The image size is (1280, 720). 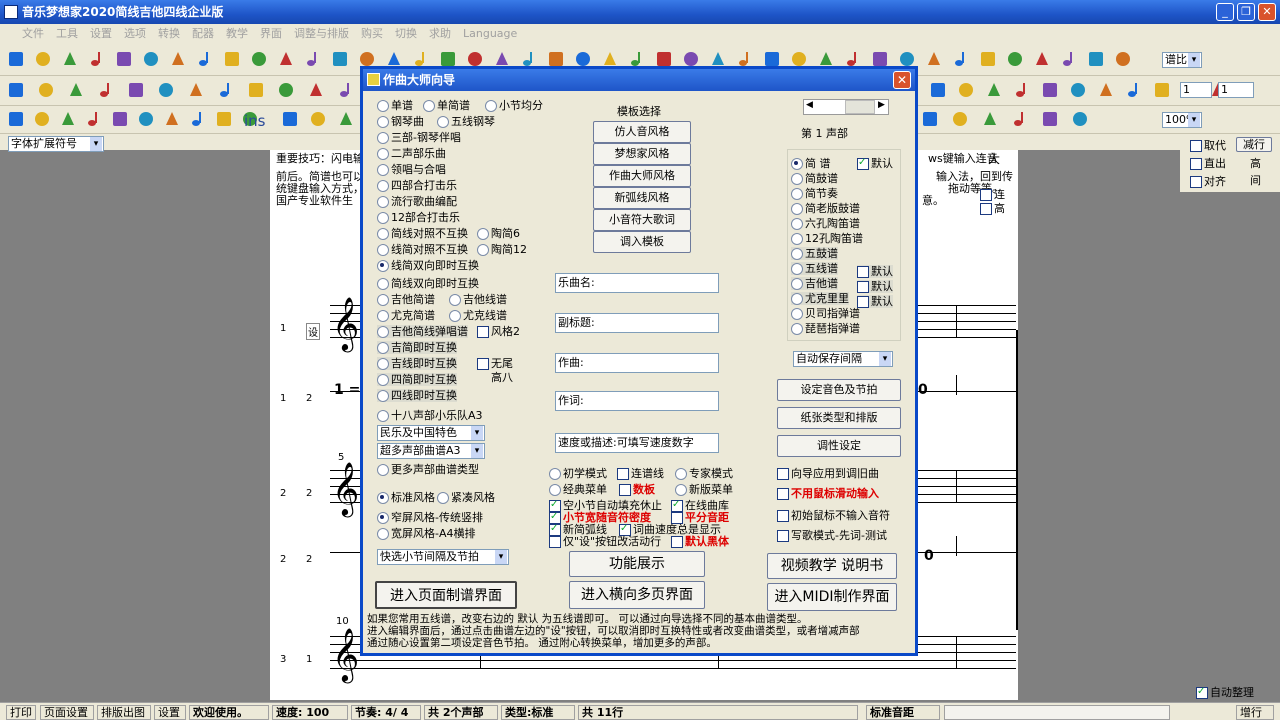 I want to click on radio-option-21: 吉他简线弹唱谱, so click(x=422, y=331).